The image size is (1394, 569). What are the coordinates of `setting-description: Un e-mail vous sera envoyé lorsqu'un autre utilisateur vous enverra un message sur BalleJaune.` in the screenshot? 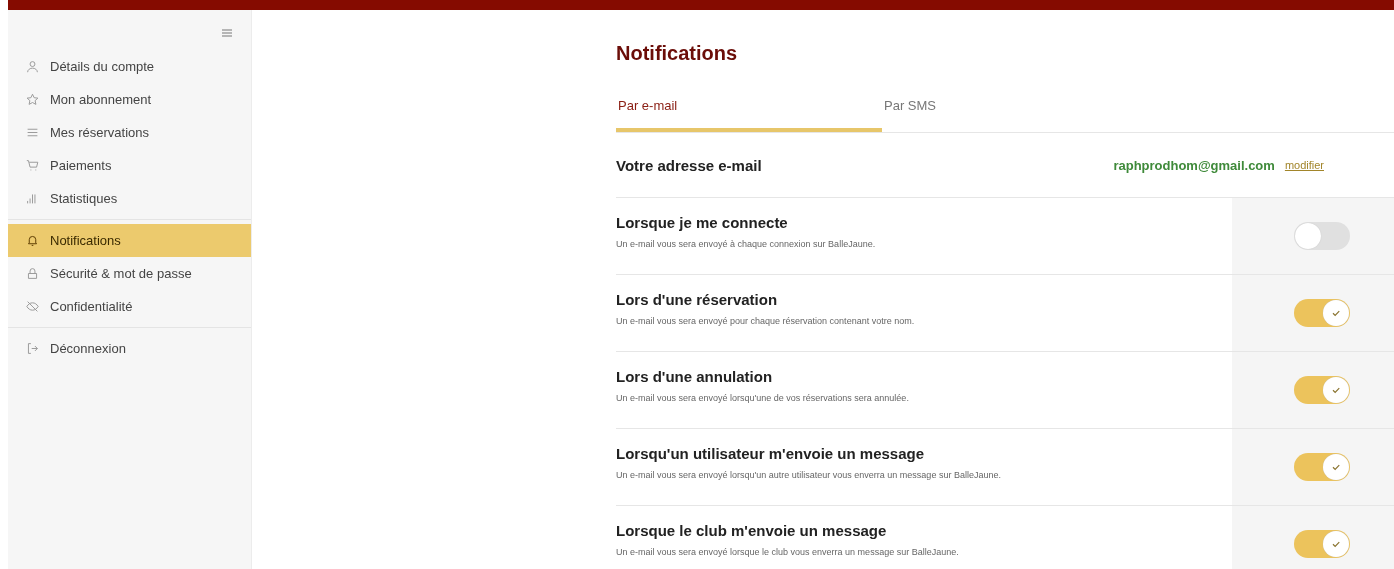 It's located at (809, 475).